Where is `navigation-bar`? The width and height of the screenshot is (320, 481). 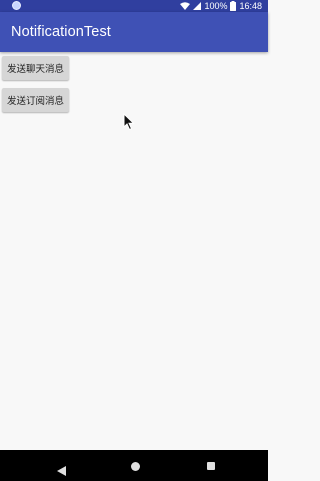 navigation-bar is located at coordinates (134, 465).